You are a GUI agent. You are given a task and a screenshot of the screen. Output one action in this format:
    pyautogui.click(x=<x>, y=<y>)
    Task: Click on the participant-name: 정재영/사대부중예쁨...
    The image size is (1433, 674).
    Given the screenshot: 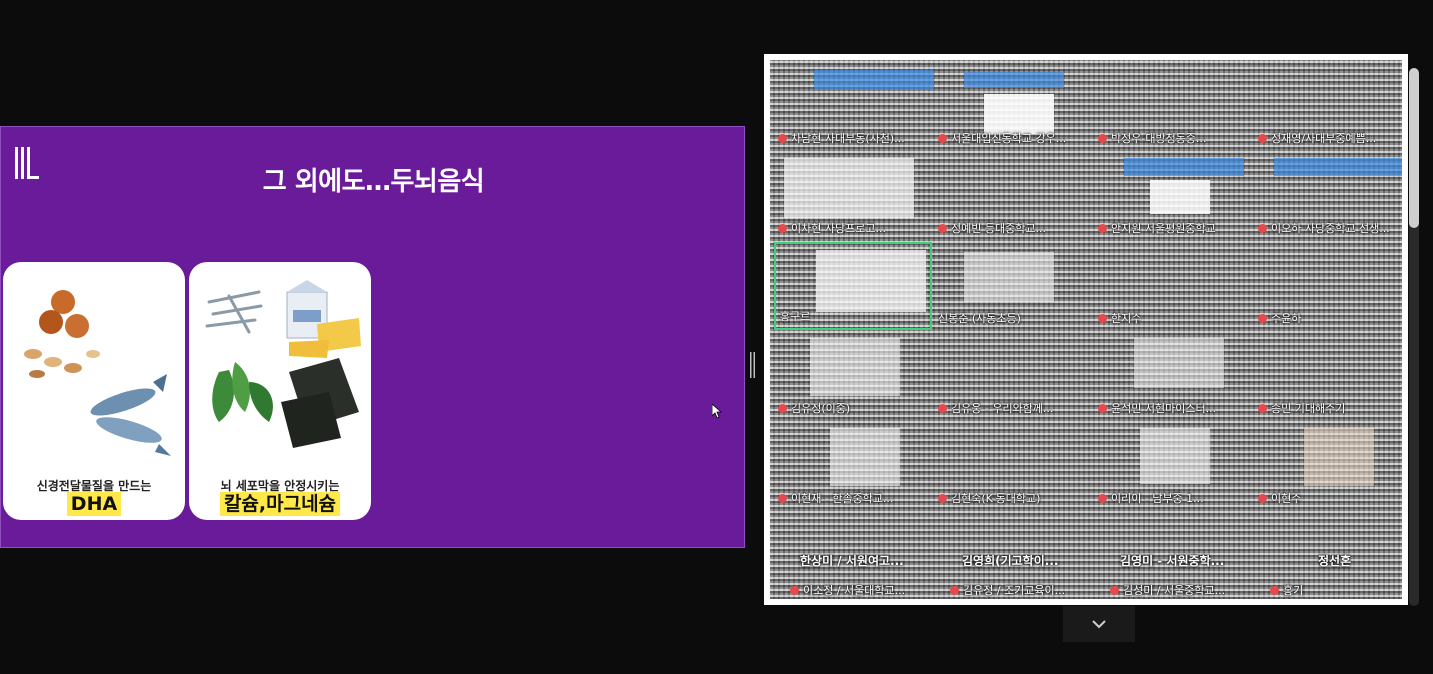 What is the action you would take?
    pyautogui.click(x=1324, y=138)
    